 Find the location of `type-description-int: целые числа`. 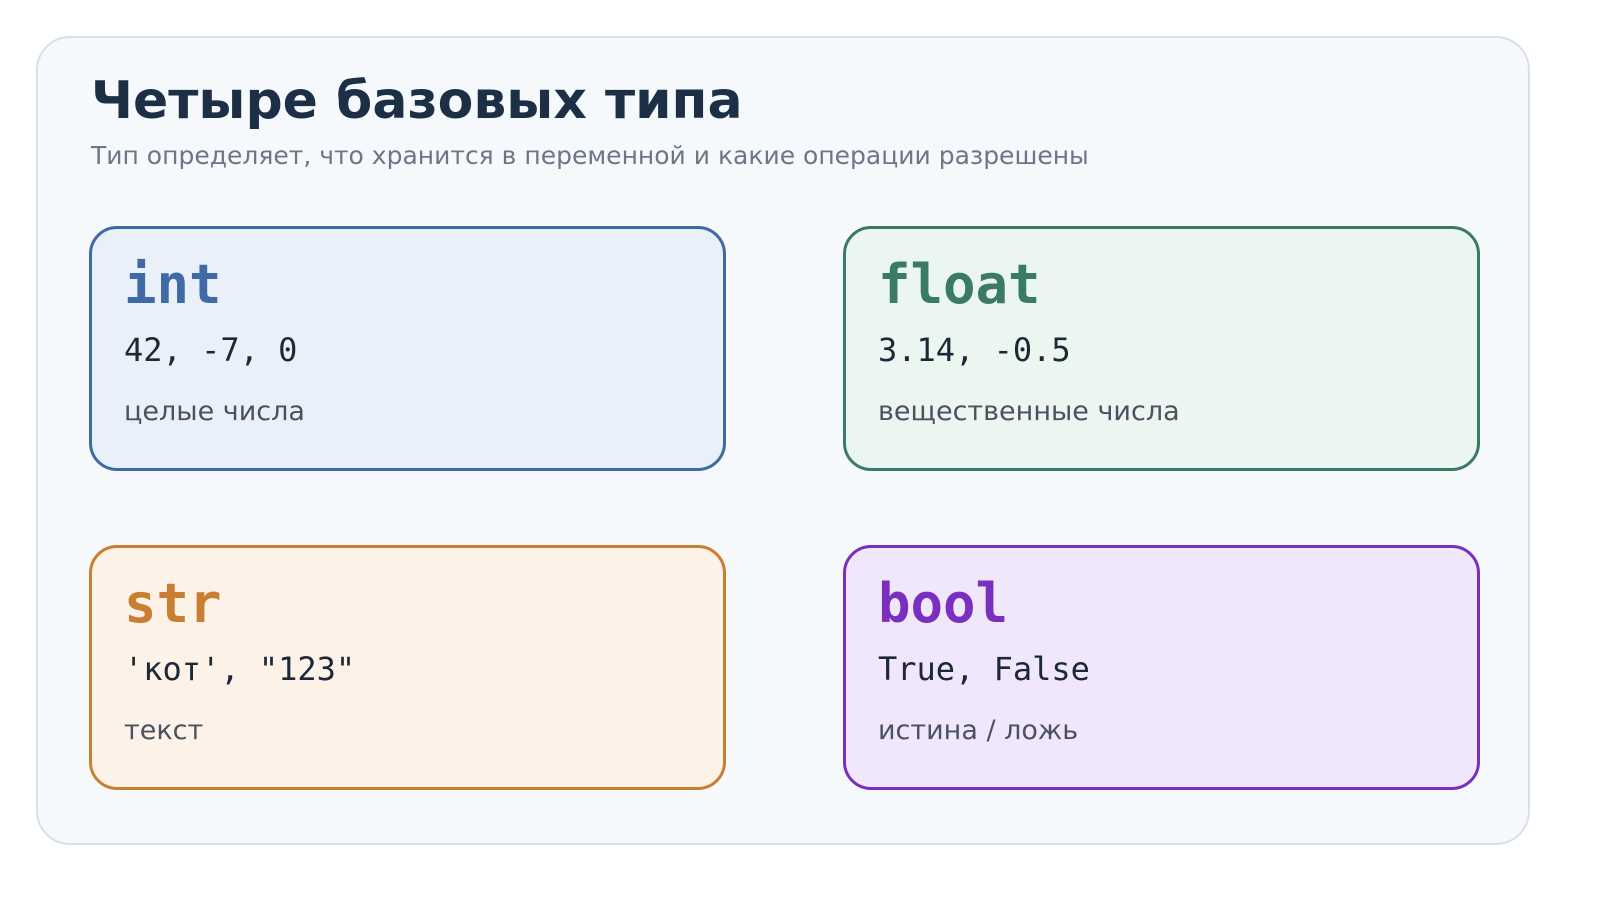

type-description-int: целые числа is located at coordinates (214, 411).